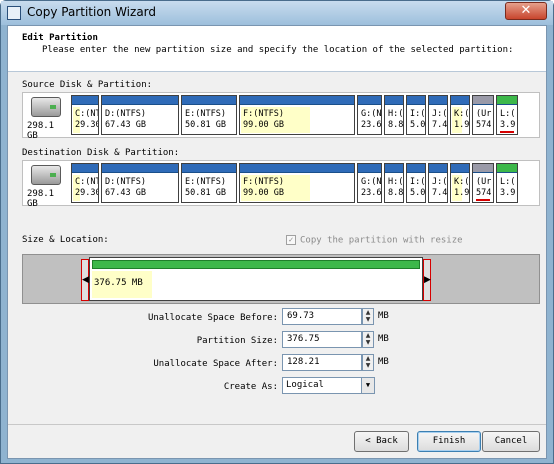 This screenshot has height=464, width=554. Describe the element at coordinates (87, 85) in the screenshot. I see `source-disk-label: Source Disk & Partition:` at that location.